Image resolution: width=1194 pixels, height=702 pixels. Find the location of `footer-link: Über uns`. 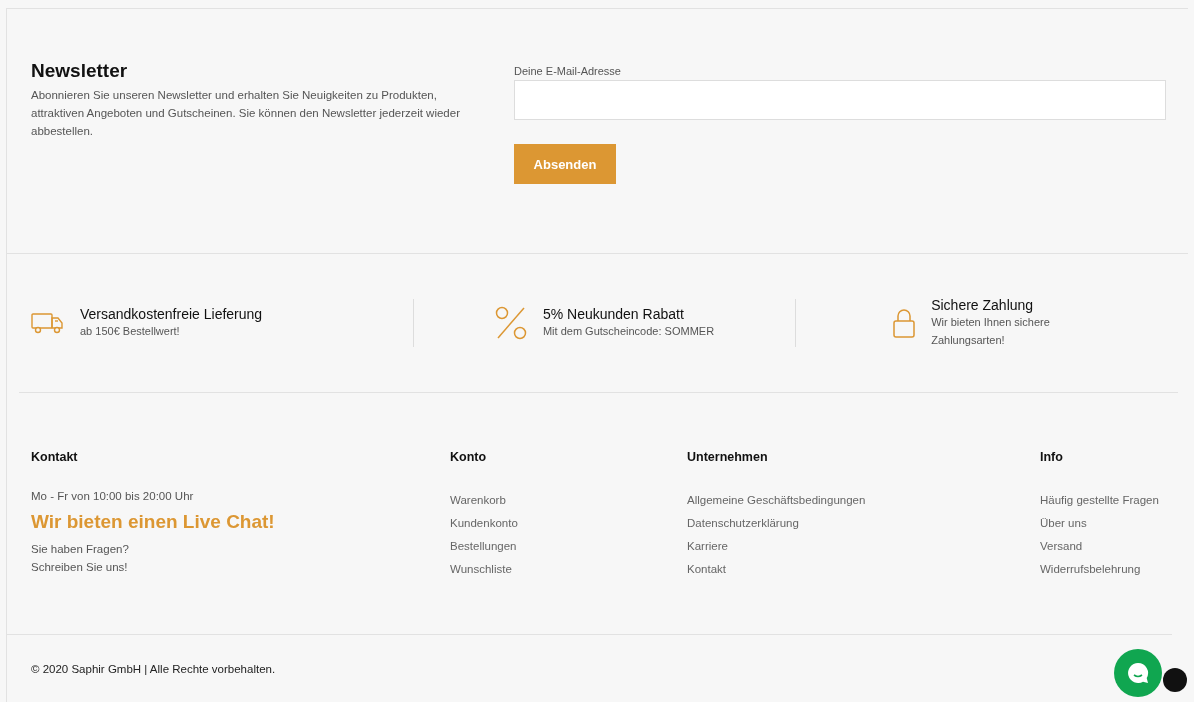

footer-link: Über uns is located at coordinates (1106, 523).